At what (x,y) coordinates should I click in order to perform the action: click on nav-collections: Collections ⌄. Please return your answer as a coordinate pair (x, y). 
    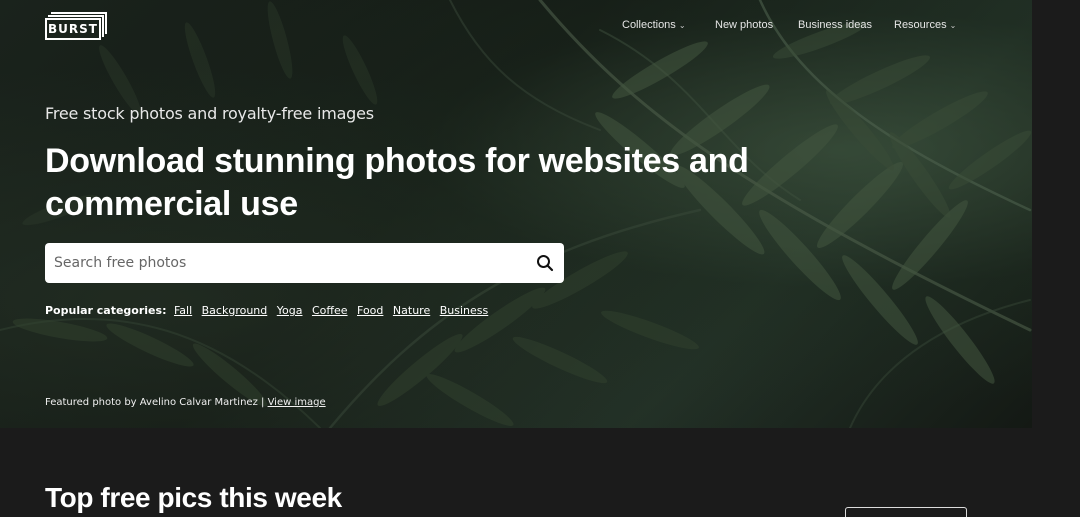
    Looking at the image, I should click on (654, 25).